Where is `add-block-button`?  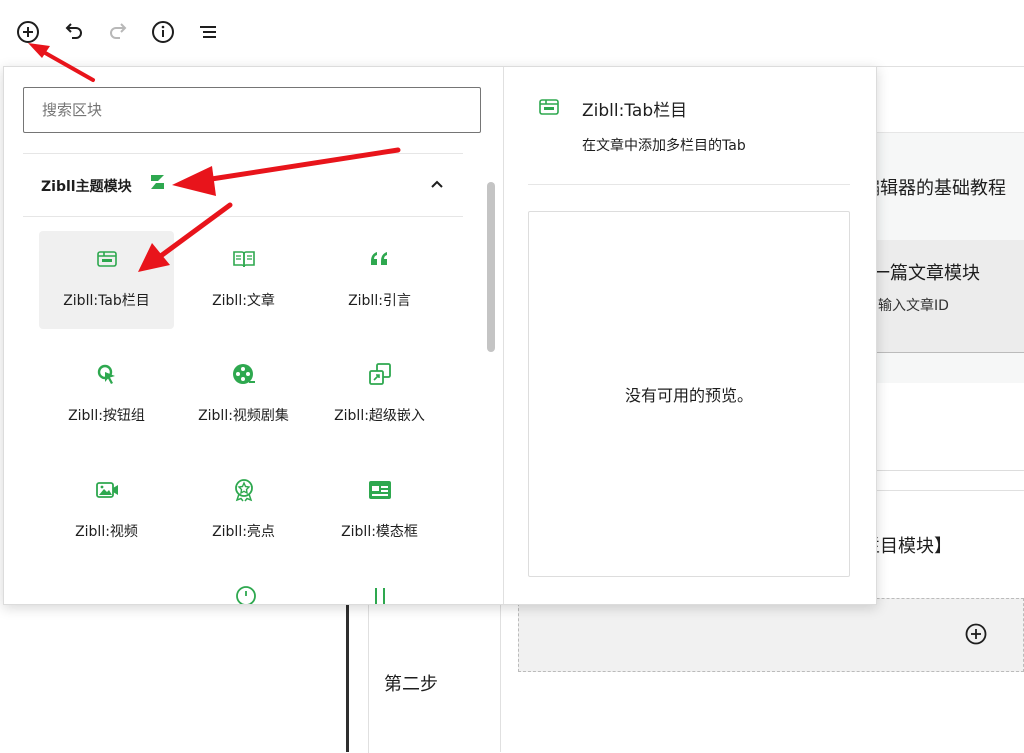
add-block-button is located at coordinates (28, 32).